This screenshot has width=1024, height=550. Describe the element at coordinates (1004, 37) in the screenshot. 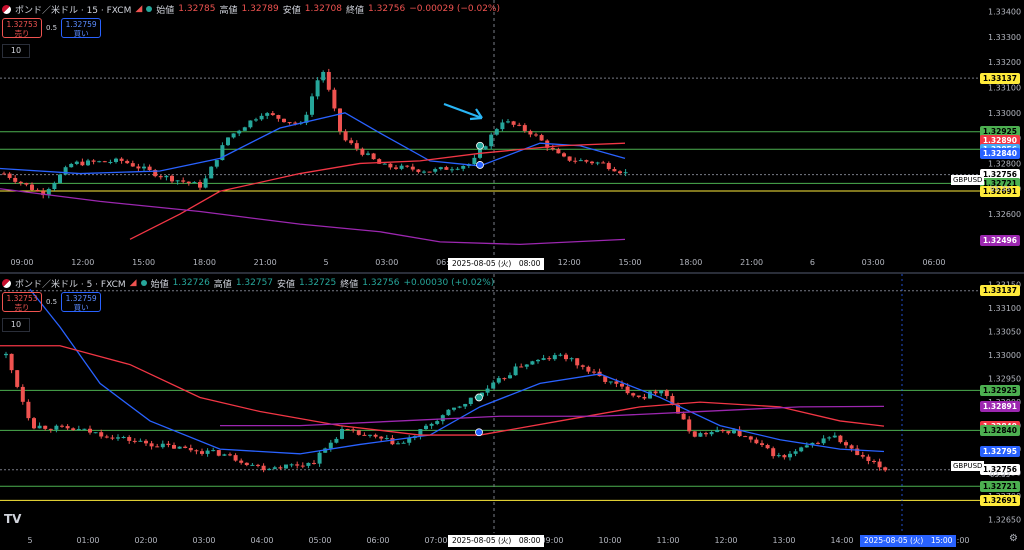

I see `y-tick-label: 1.33300` at that location.